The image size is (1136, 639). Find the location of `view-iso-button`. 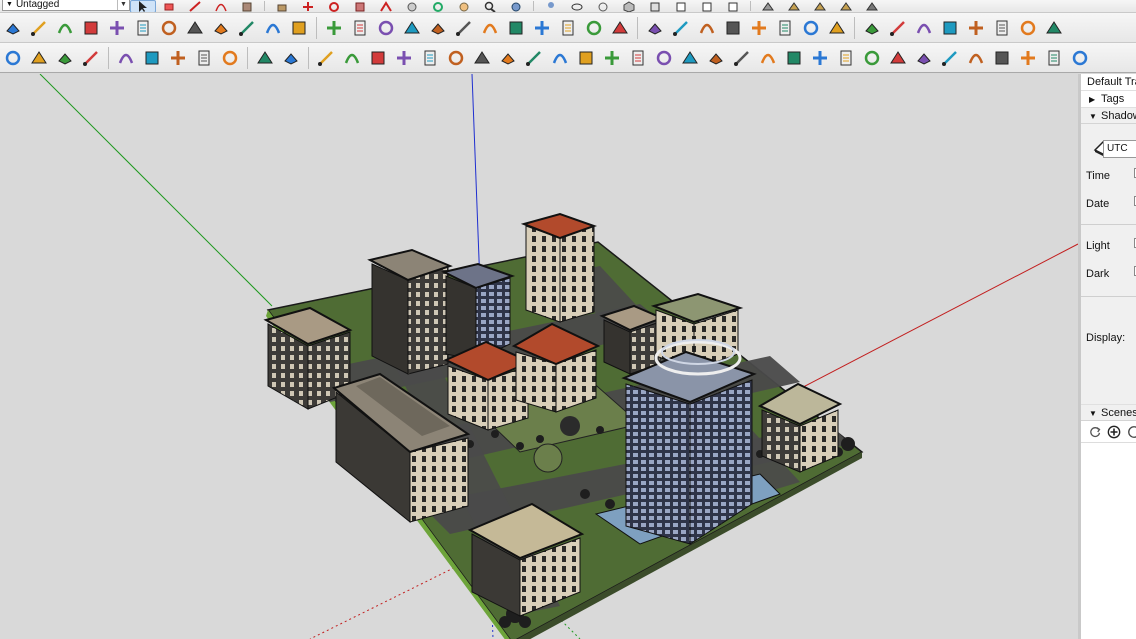

view-iso-button is located at coordinates (629, 6).